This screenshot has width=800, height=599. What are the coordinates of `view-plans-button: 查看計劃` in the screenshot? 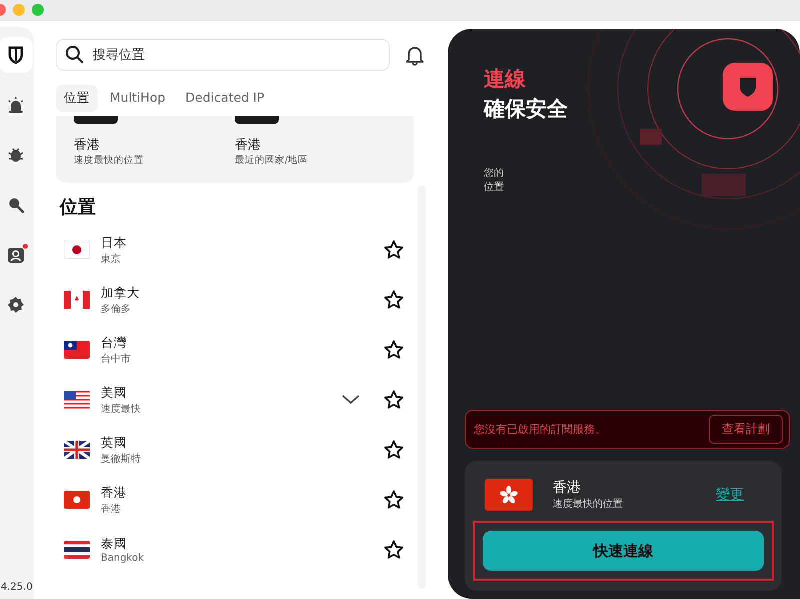 It's located at (746, 429).